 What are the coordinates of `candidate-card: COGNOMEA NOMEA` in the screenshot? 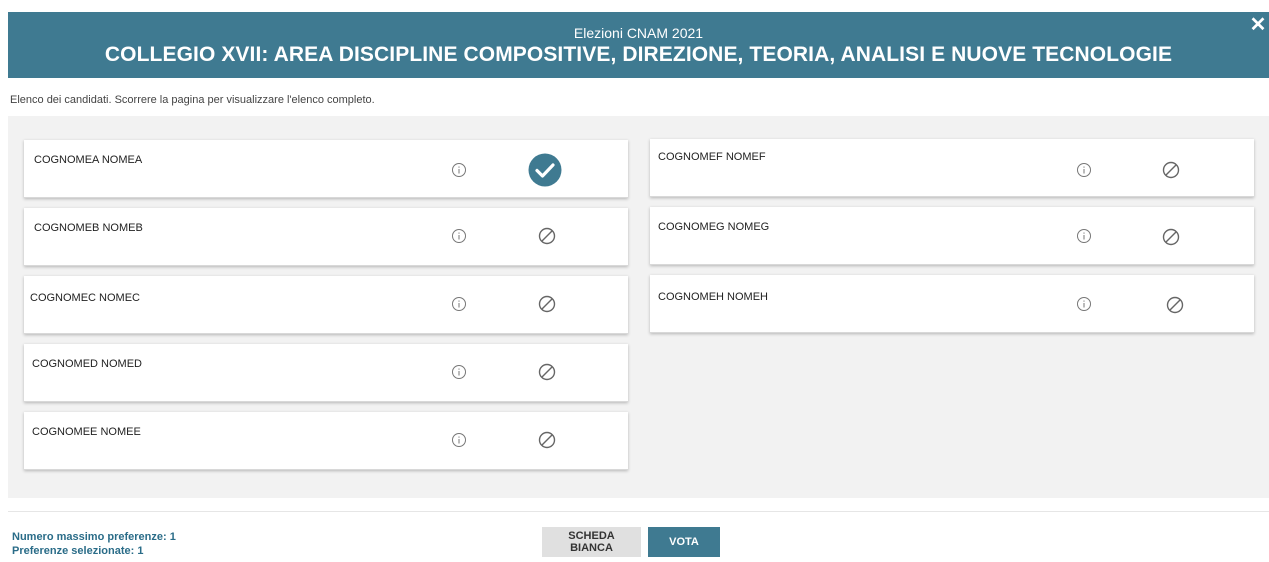 It's located at (326, 169).